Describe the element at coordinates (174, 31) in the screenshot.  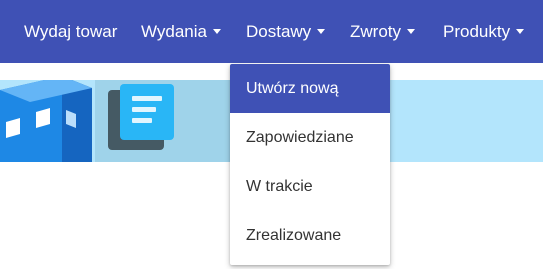
I see `nav-item-label: Wydania` at that location.